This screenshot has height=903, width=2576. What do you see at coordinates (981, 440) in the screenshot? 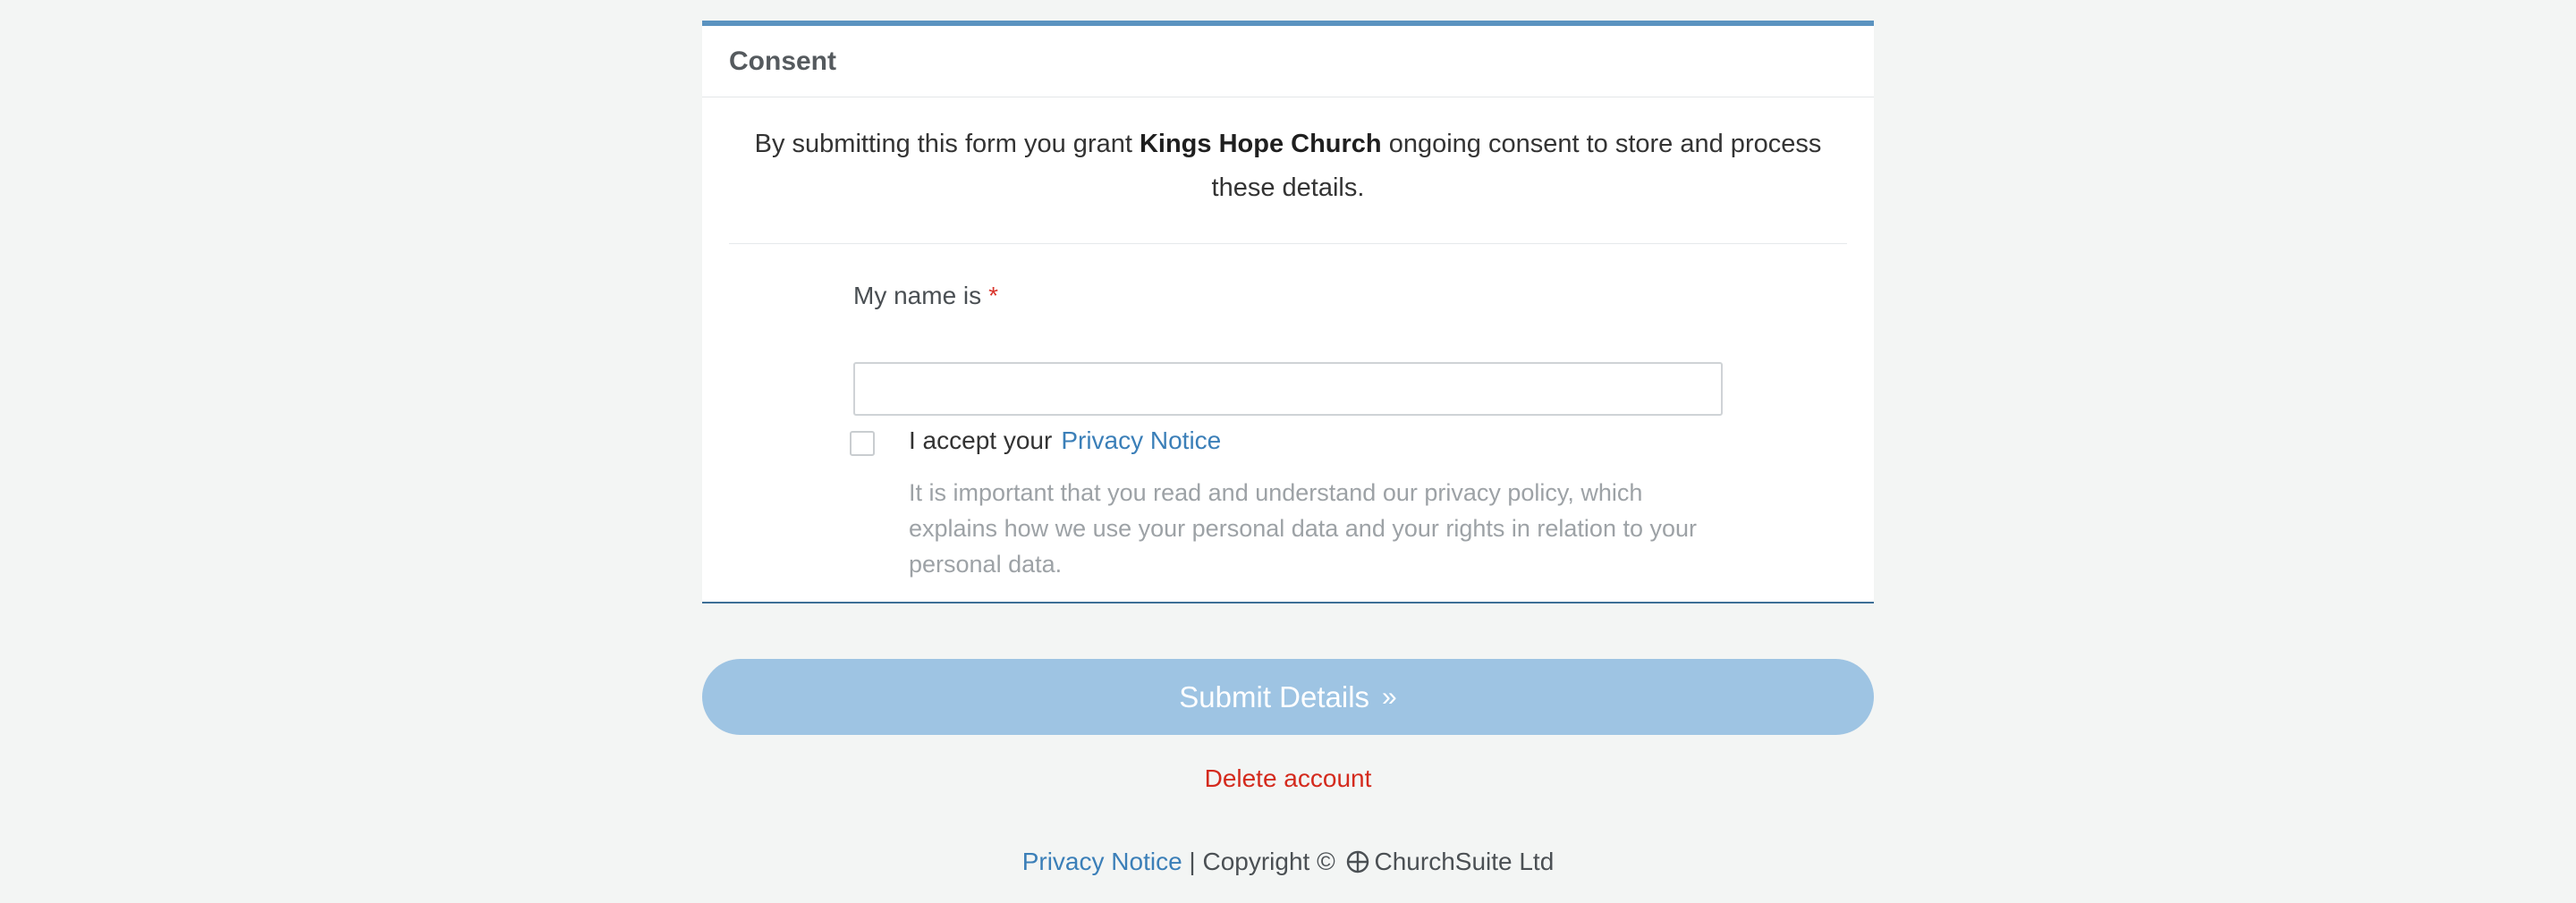
I see `accept-text: I accept your` at bounding box center [981, 440].